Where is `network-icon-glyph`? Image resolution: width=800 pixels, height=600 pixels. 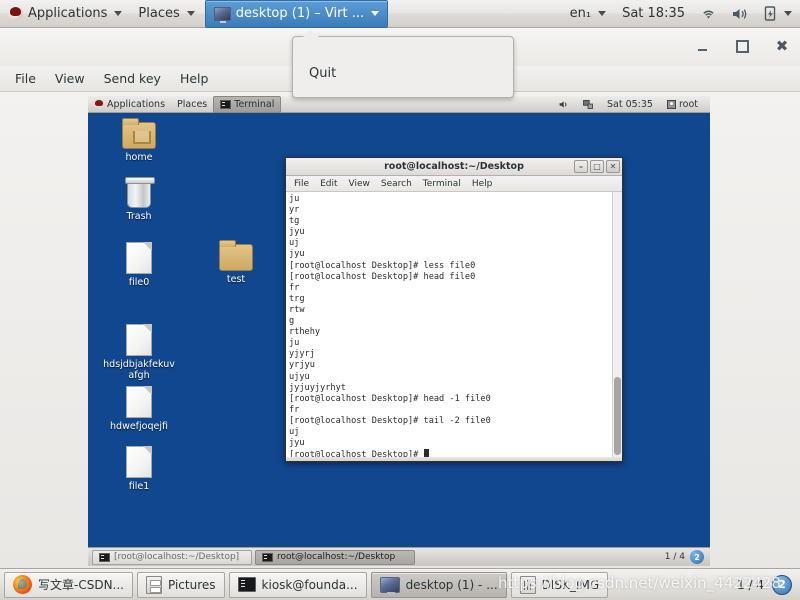
network-icon-glyph is located at coordinates (588, 104).